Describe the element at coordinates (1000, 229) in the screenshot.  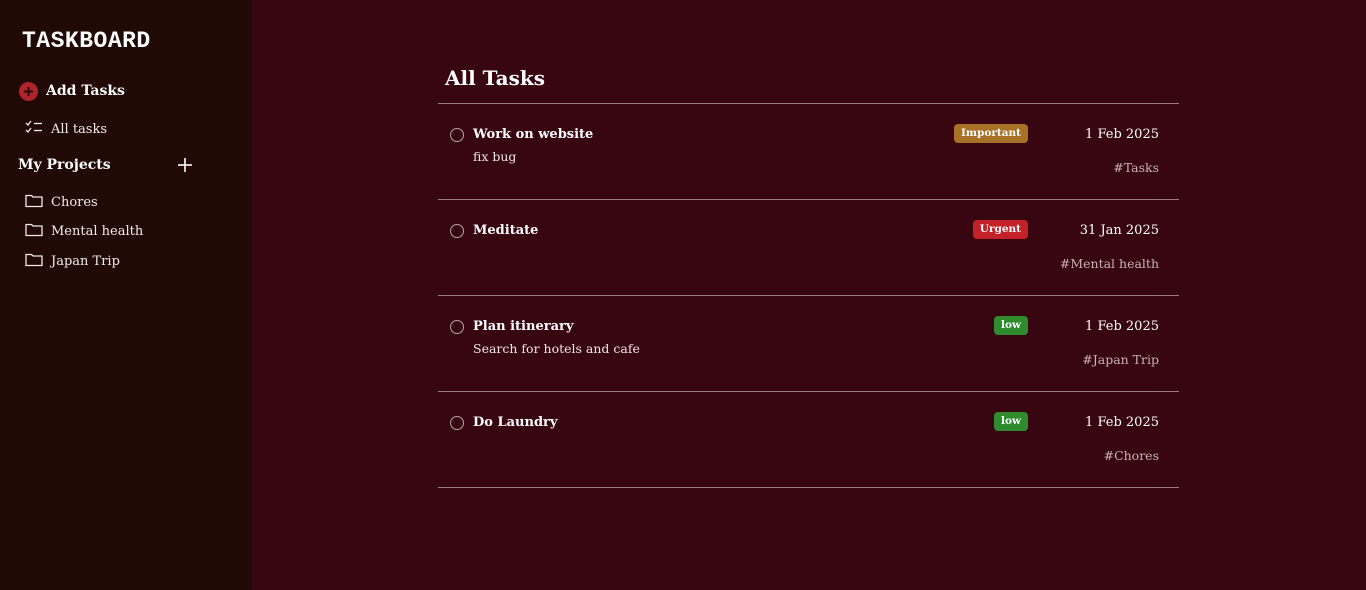
I see `priority-badge: Urgent` at that location.